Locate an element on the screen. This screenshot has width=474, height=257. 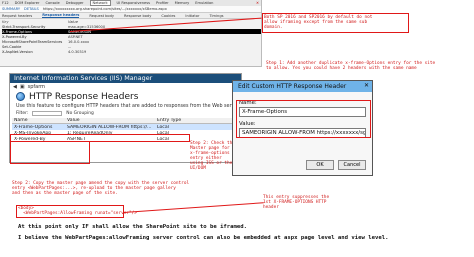
header-value: 16.0.0.xxxx is located at coordinates (79, 41).